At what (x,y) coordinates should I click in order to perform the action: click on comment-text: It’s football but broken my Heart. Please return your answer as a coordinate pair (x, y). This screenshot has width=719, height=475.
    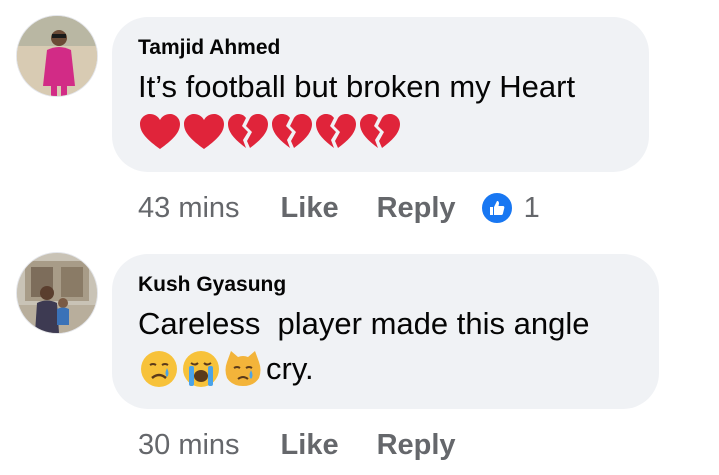
    Looking at the image, I should click on (357, 86).